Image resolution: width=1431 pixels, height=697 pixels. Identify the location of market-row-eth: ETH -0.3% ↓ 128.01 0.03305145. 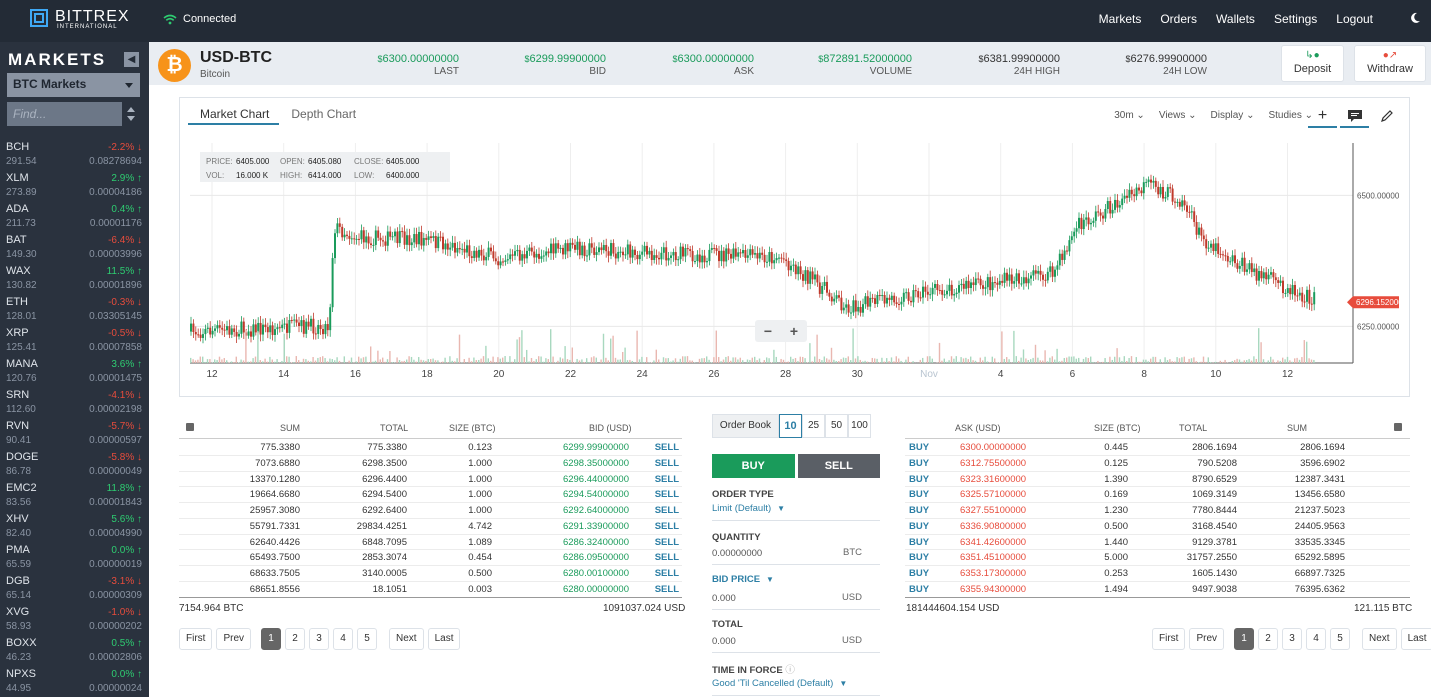
(74, 309).